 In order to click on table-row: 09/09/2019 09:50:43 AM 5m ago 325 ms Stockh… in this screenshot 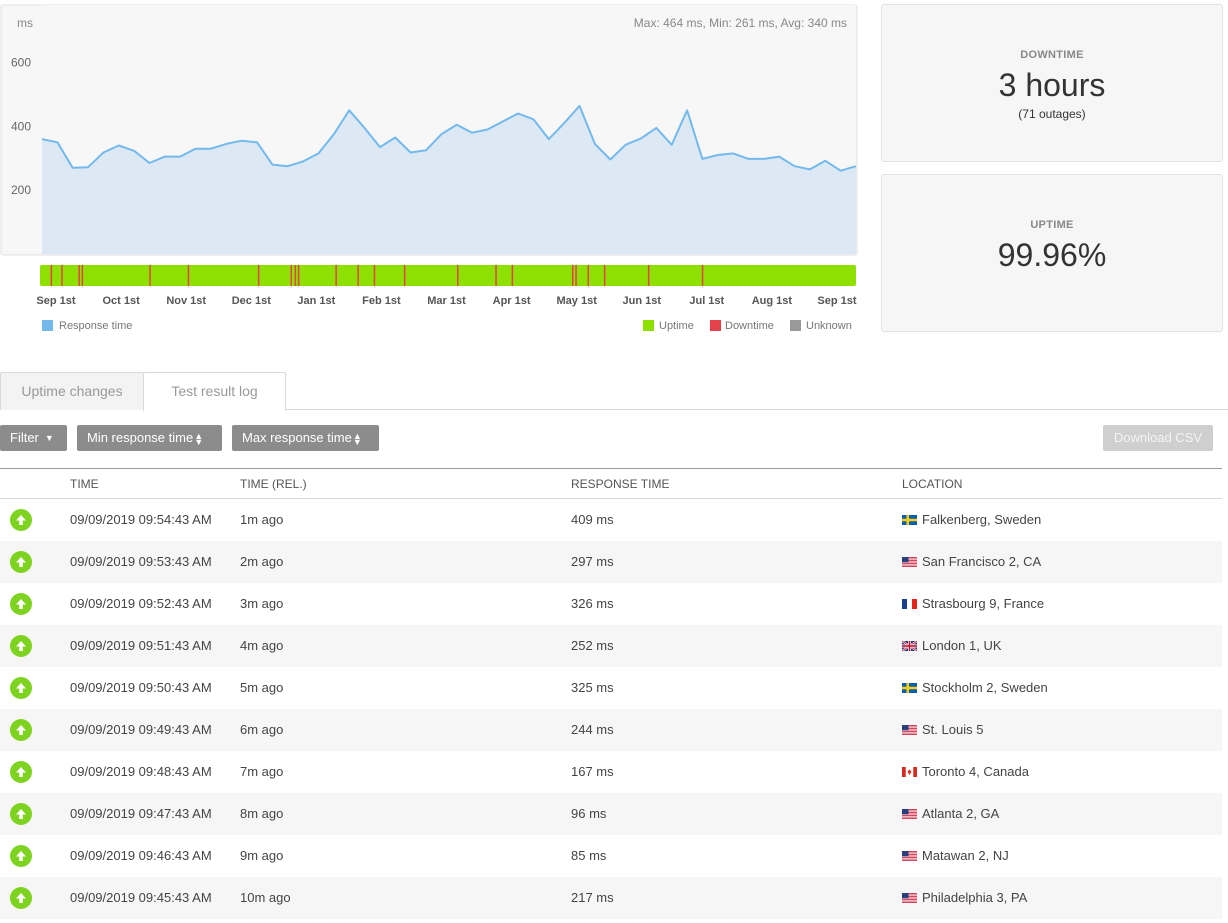, I will do `click(611, 688)`.